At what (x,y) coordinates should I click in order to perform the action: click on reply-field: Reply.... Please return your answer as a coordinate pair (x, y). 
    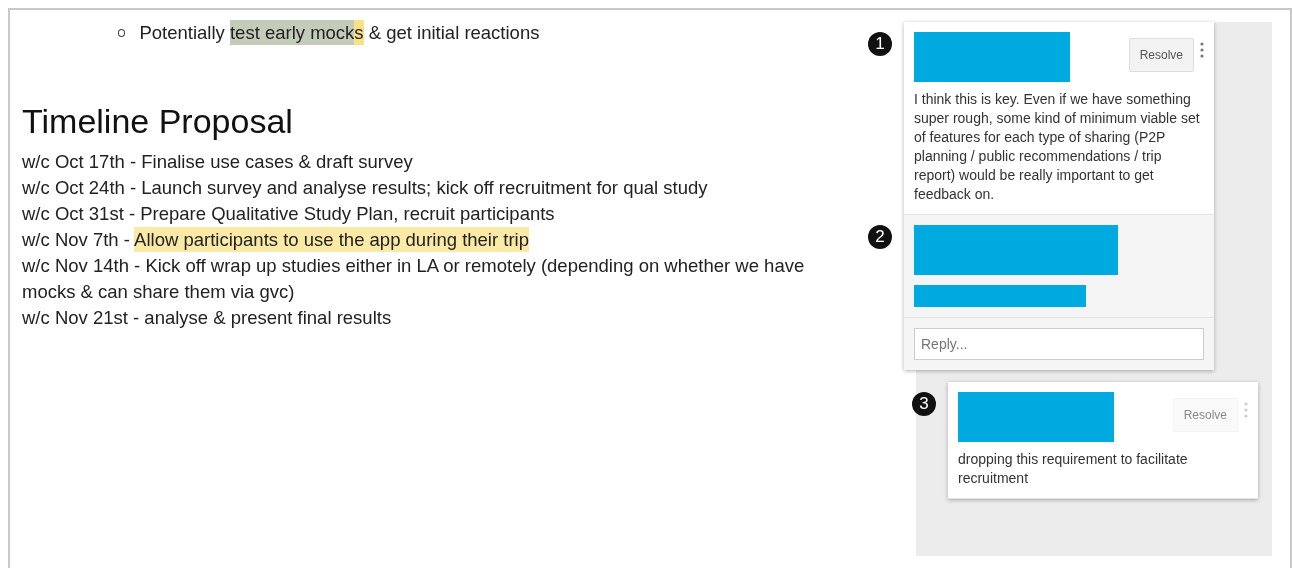
    Looking at the image, I should click on (1059, 344).